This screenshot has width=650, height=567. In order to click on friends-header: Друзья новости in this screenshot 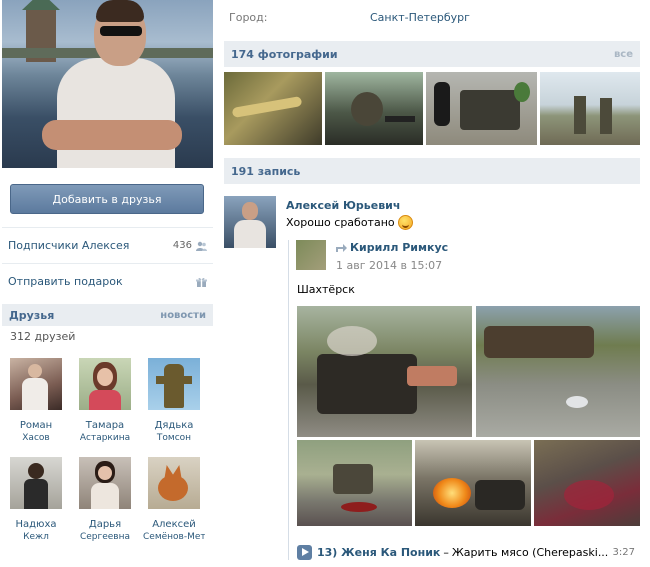, I will do `click(107, 315)`.